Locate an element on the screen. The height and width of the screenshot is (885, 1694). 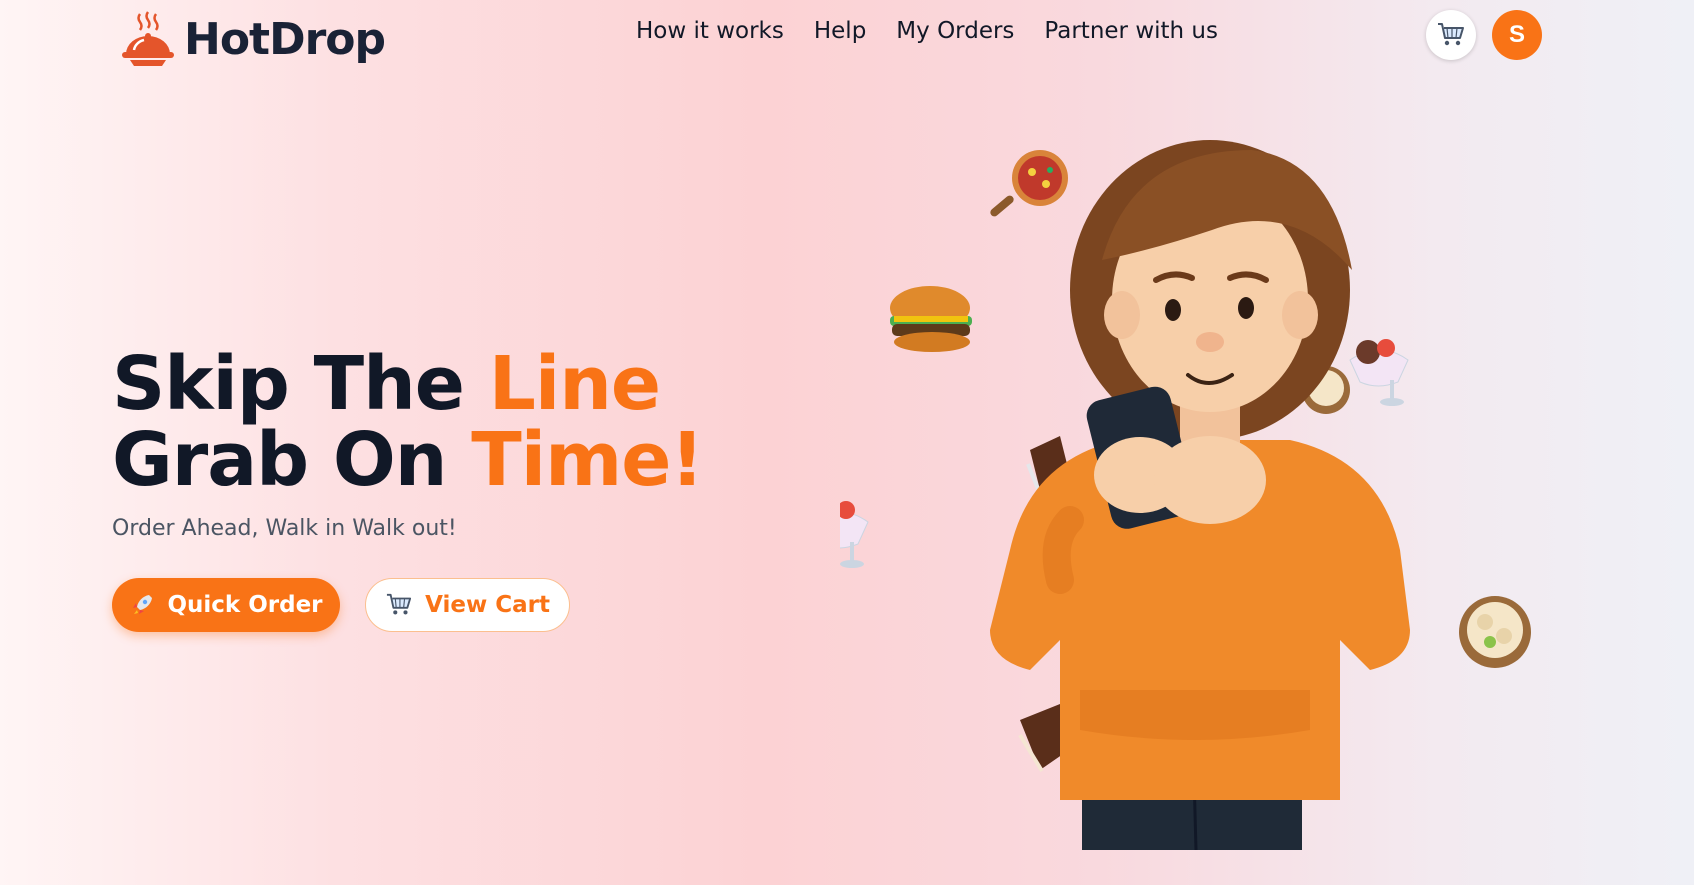
view-cart-button: View Cart is located at coordinates (467, 605).